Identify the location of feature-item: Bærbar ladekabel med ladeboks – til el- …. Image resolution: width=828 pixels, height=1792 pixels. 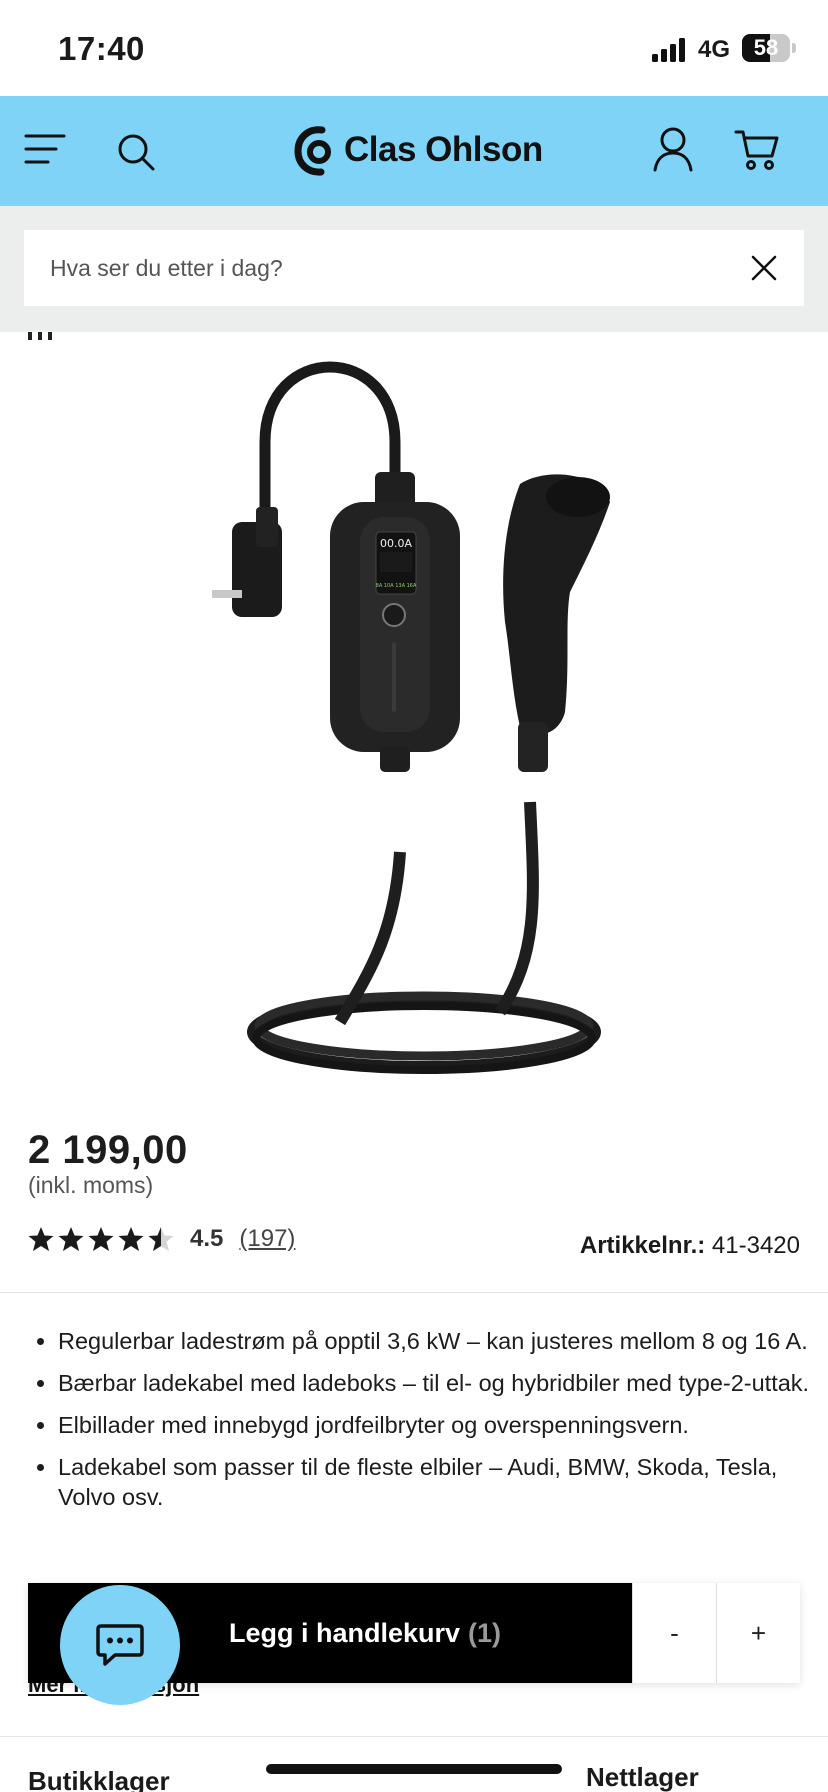
(434, 1383).